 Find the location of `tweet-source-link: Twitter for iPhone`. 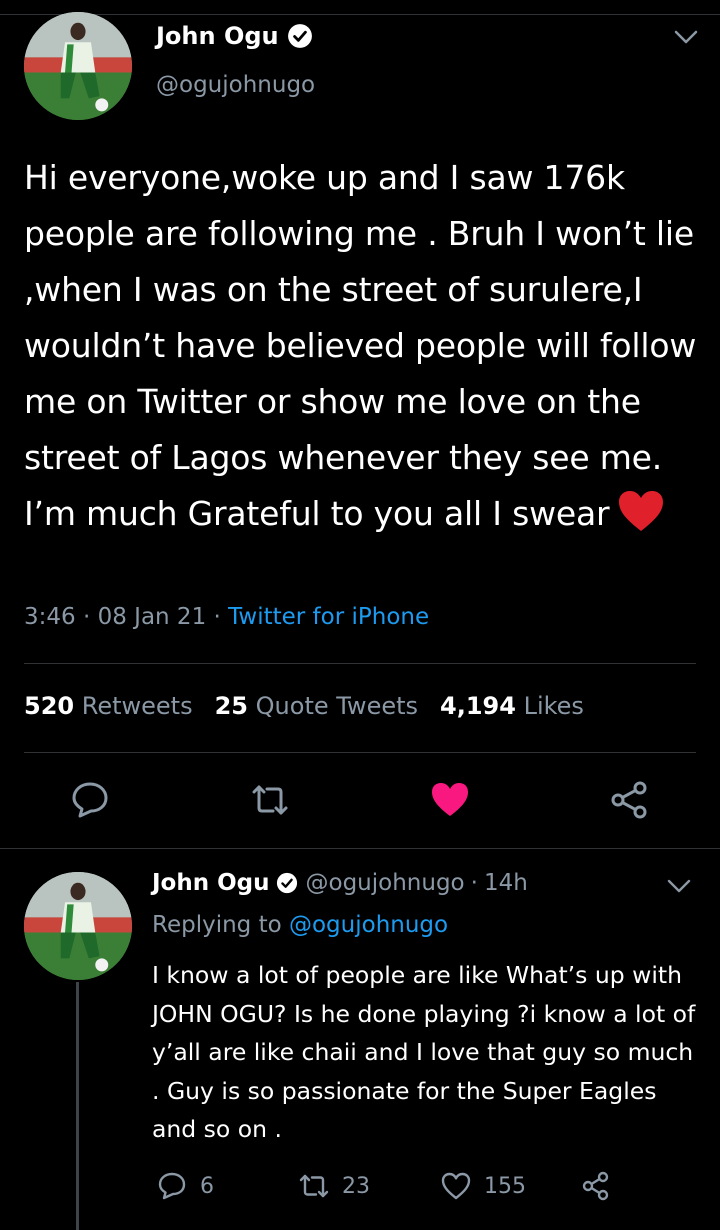

tweet-source-link: Twitter for iPhone is located at coordinates (328, 617).